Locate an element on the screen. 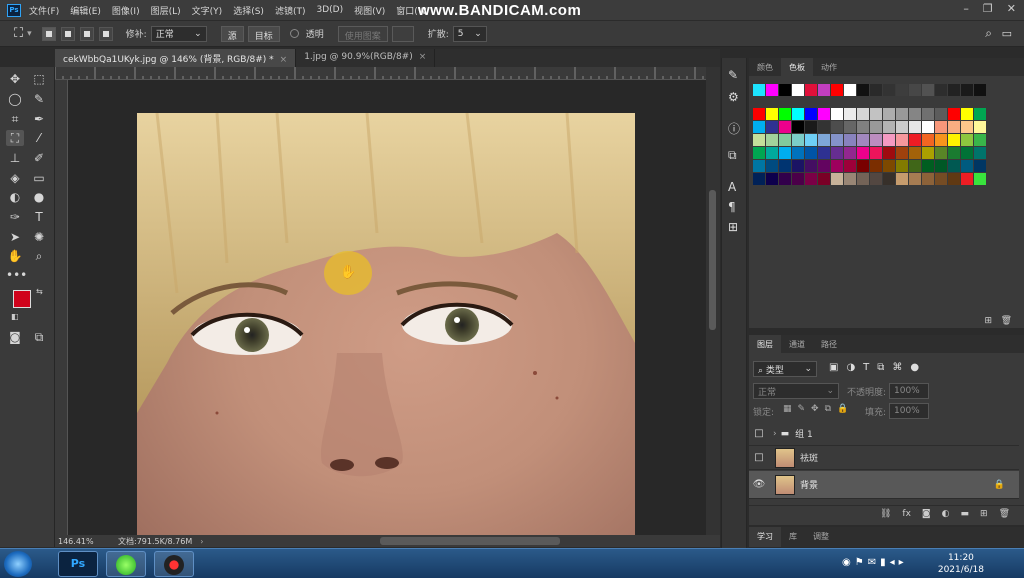 The height and width of the screenshot is (578, 1024). info-icon: ⓘ is located at coordinates (734, 128).